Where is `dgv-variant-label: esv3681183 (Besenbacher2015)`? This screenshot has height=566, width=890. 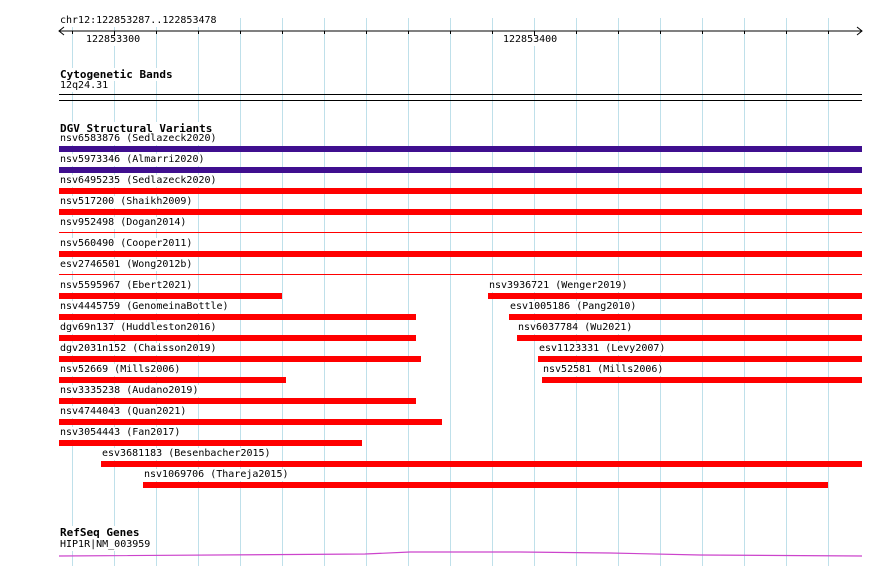 dgv-variant-label: esv3681183 (Besenbacher2015) is located at coordinates (187, 454).